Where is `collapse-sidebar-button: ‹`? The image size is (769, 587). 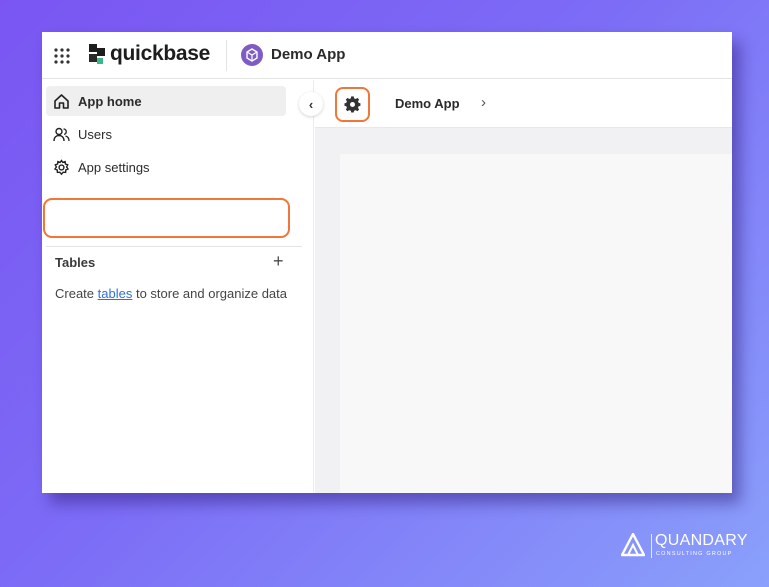
collapse-sidebar-button: ‹ is located at coordinates (311, 104).